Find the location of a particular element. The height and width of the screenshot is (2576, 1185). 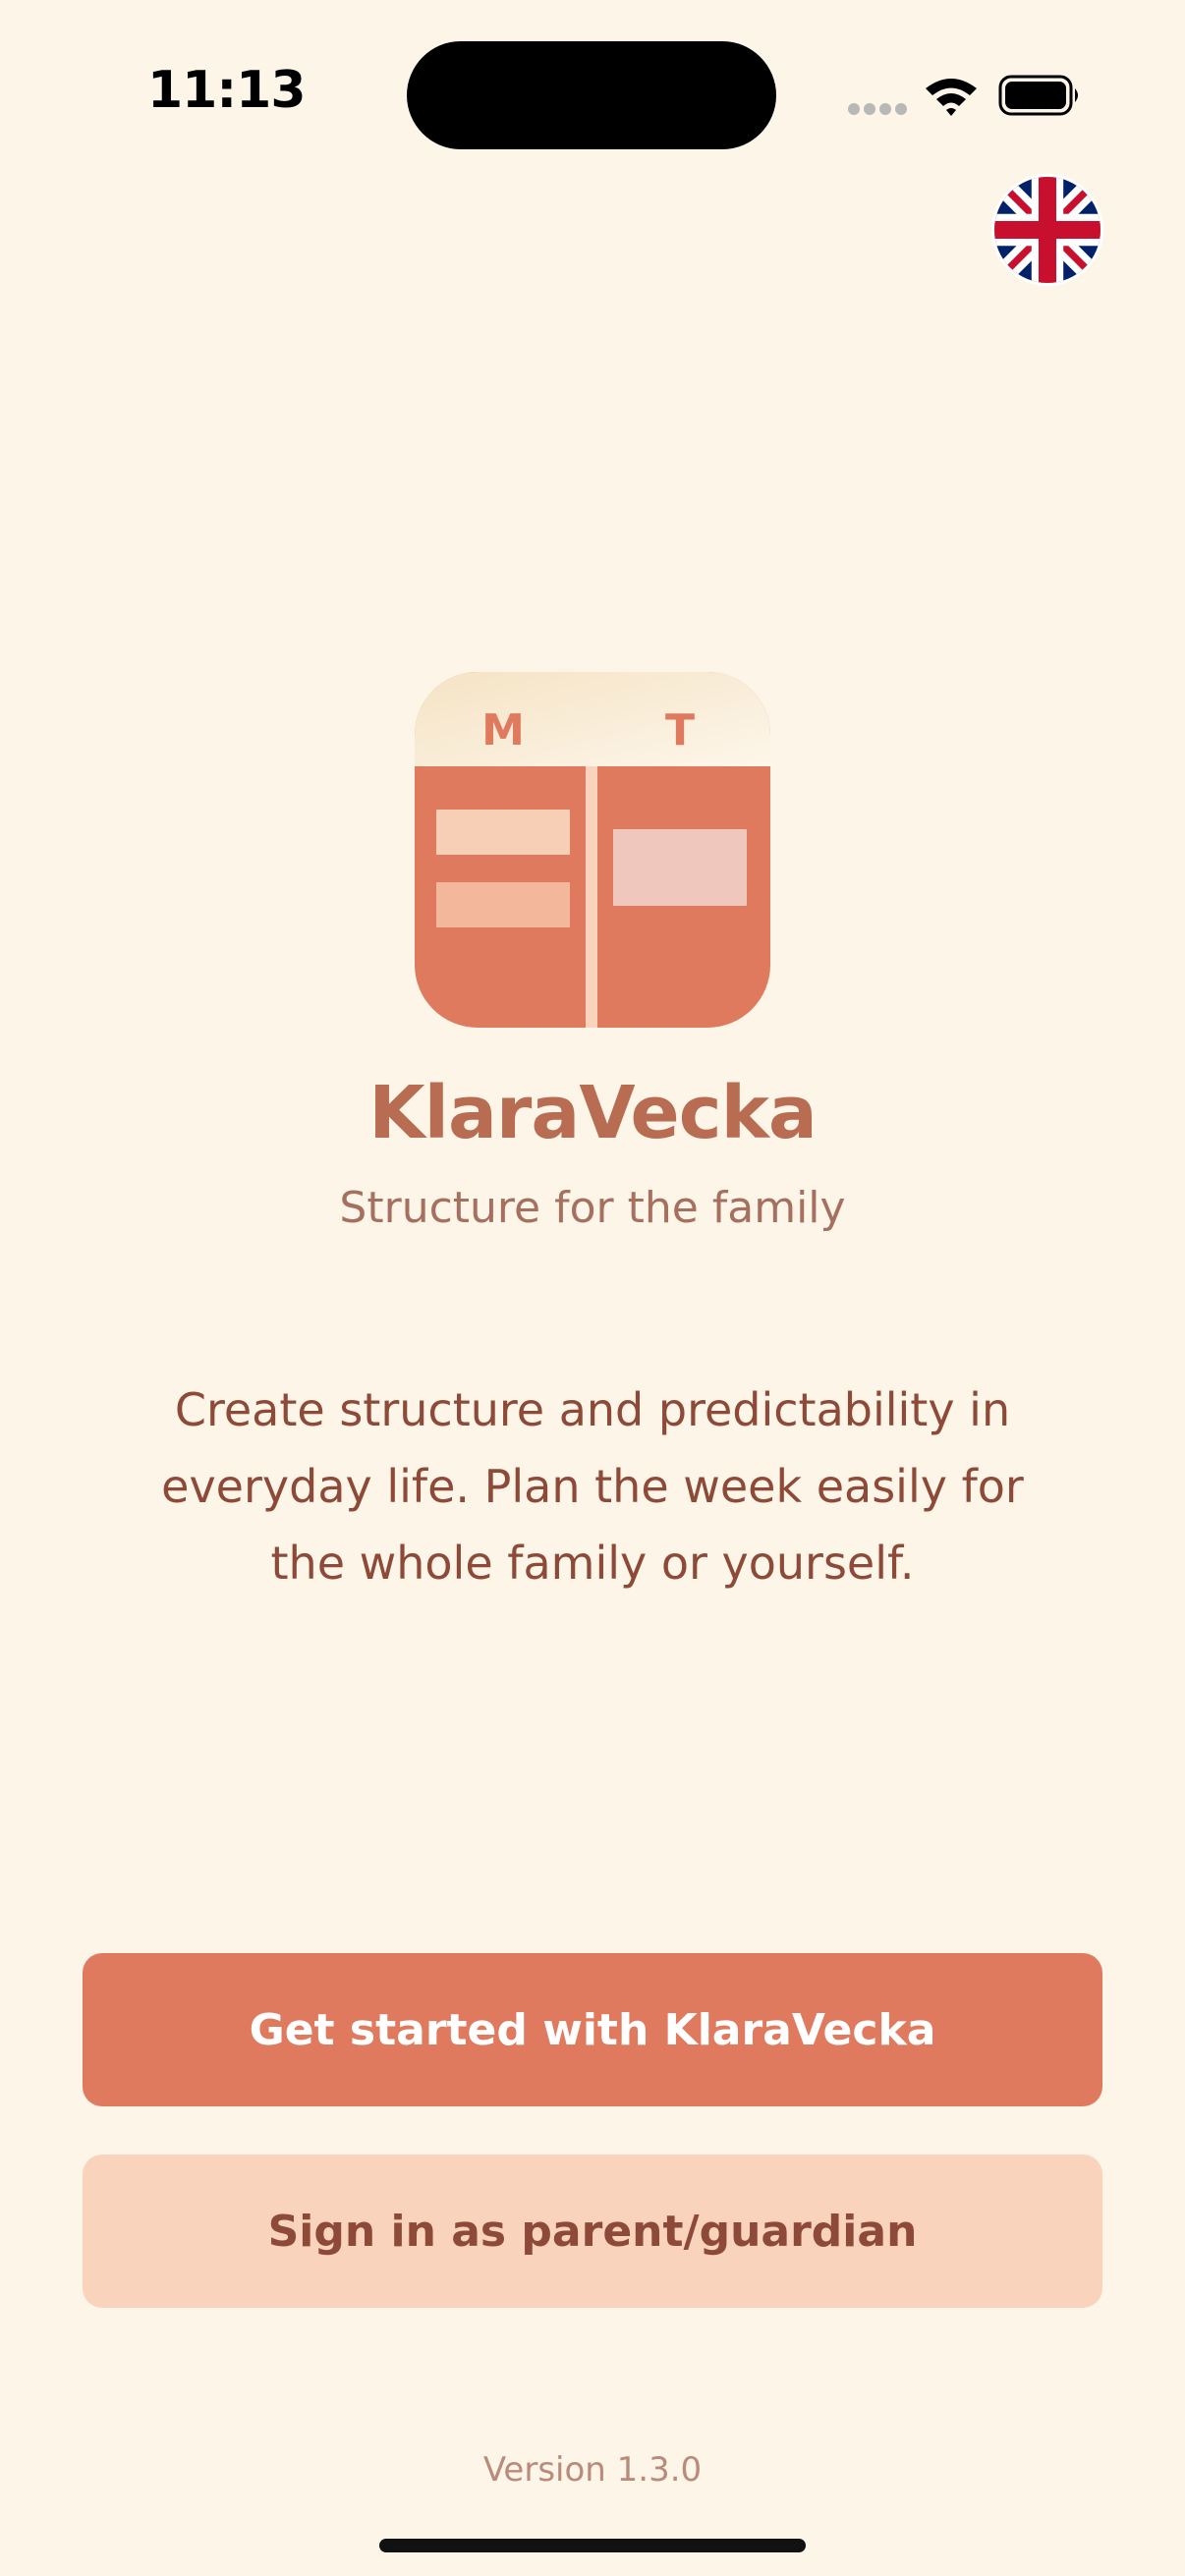

uk-flag-icon is located at coordinates (1047, 230).